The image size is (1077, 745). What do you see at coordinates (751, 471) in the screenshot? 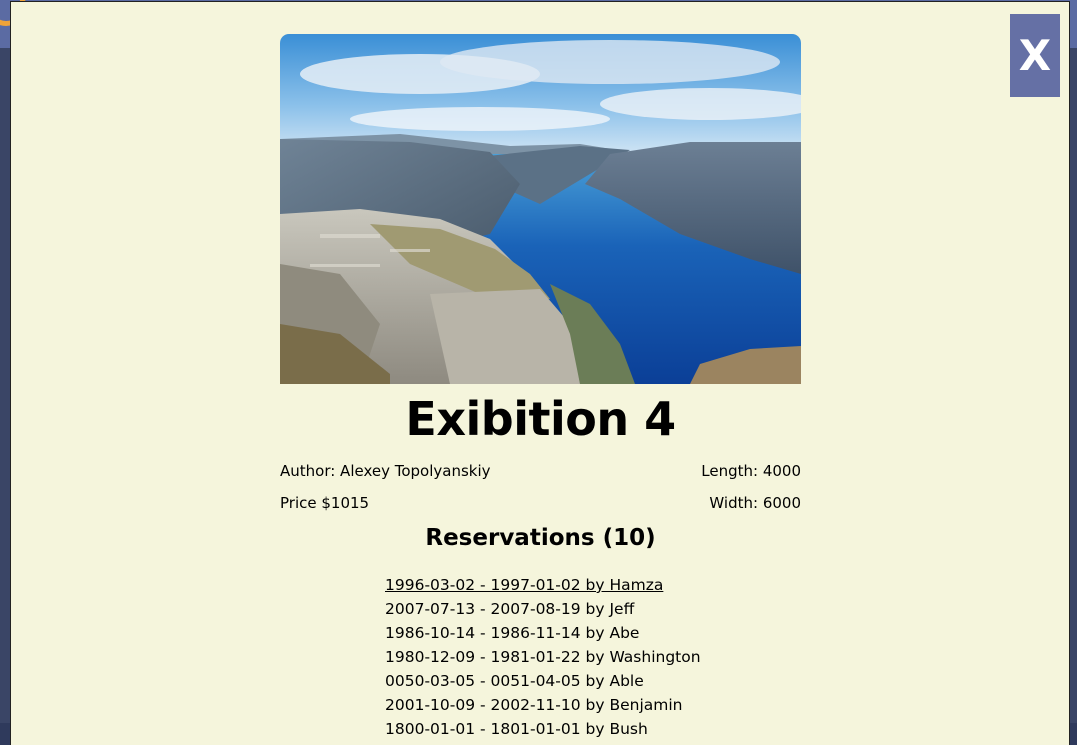
I see `length-text: Length: 4000` at bounding box center [751, 471].